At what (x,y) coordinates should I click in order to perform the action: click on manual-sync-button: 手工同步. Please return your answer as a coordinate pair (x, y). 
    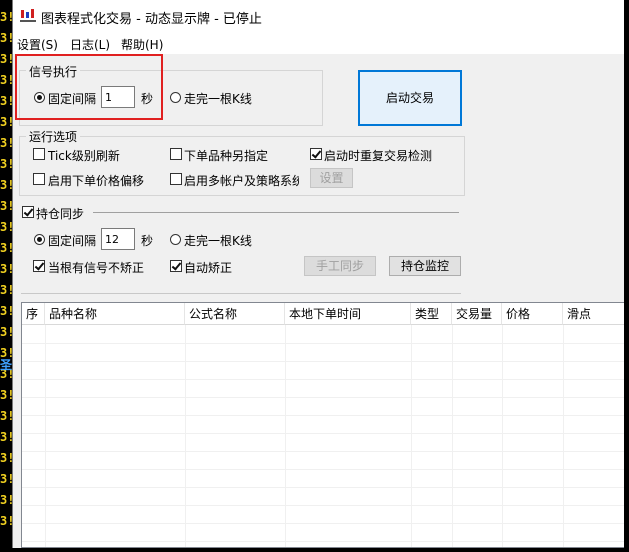
    Looking at the image, I should click on (340, 266).